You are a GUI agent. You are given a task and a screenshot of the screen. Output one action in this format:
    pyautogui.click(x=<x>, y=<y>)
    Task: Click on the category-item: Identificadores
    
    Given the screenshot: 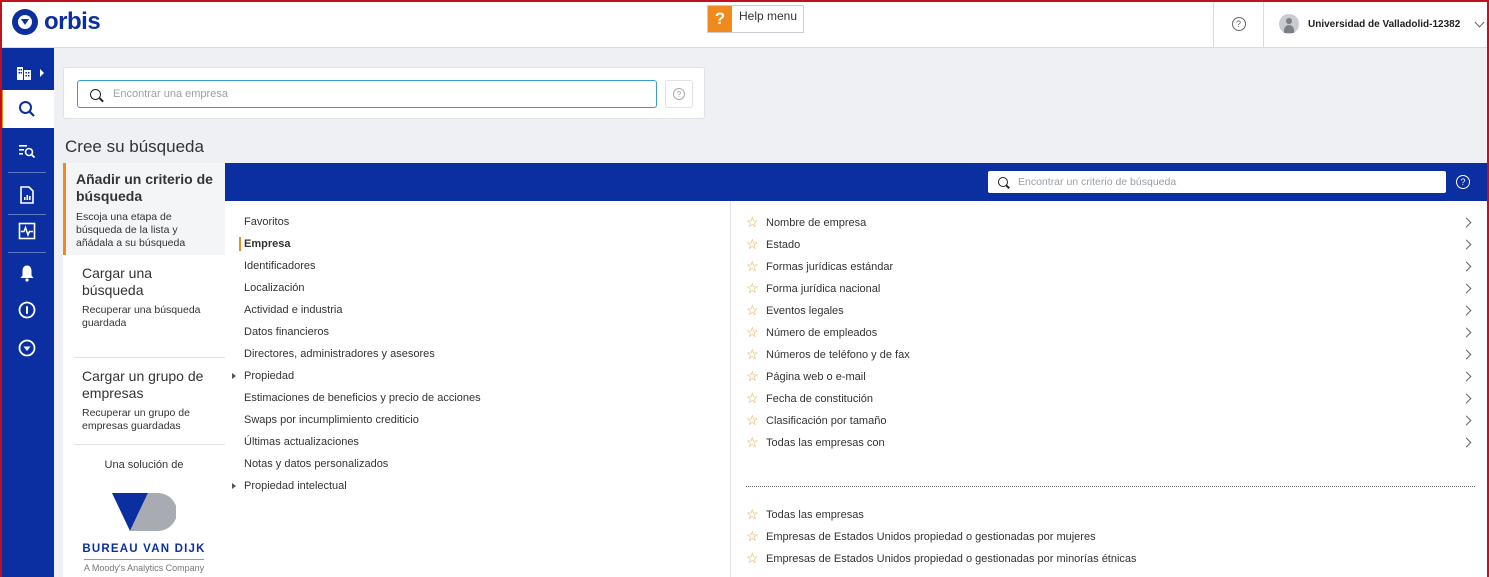 What is the action you would take?
    pyautogui.click(x=475, y=266)
    